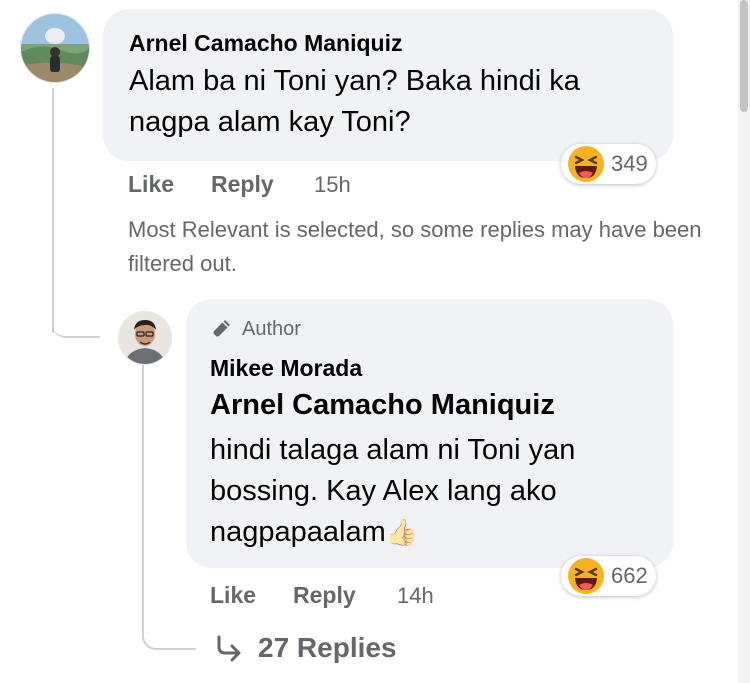  I want to click on thread-line-reply, so click(143, 491).